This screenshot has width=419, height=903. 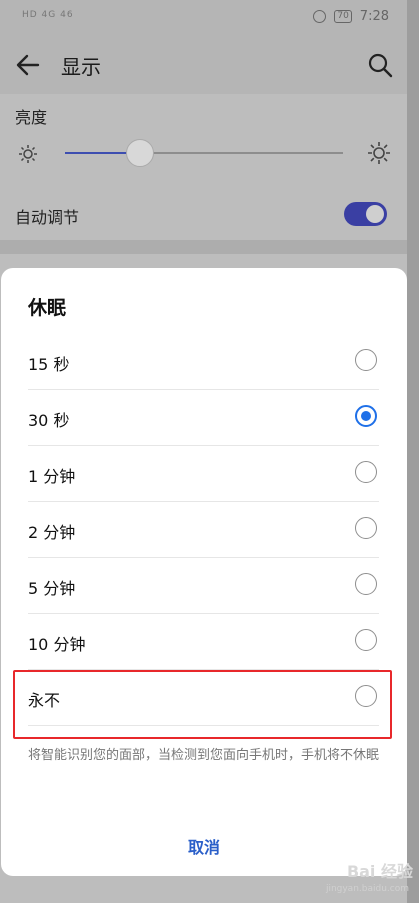 What do you see at coordinates (81, 67) in the screenshot?
I see `page-title: 显示` at bounding box center [81, 67].